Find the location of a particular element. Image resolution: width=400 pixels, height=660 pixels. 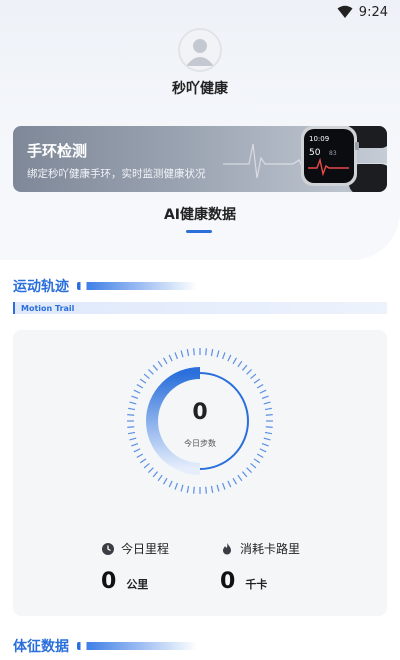

motion-section-title: 运动轨迹 is located at coordinates (41, 287).